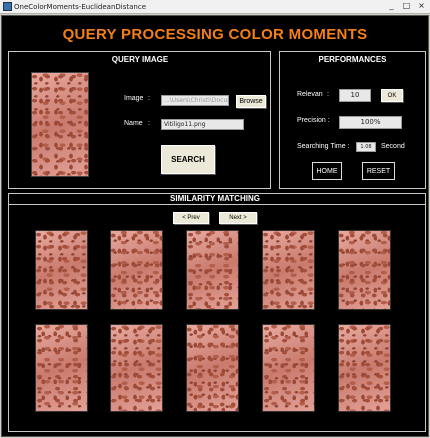 This screenshot has height=438, width=430. I want to click on image-path-field: ...\Users\Christi\Documents\, so click(195, 100).